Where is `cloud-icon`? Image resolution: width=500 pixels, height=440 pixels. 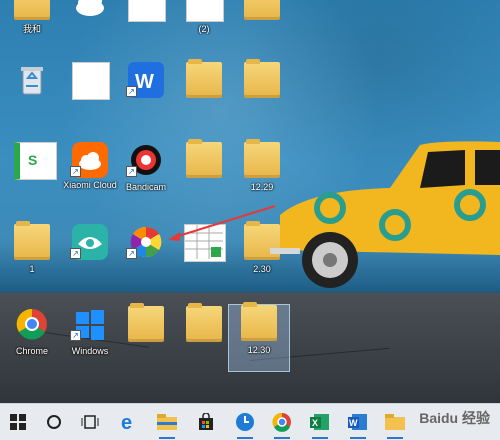
cloud-icon is located at coordinates (90, 10).